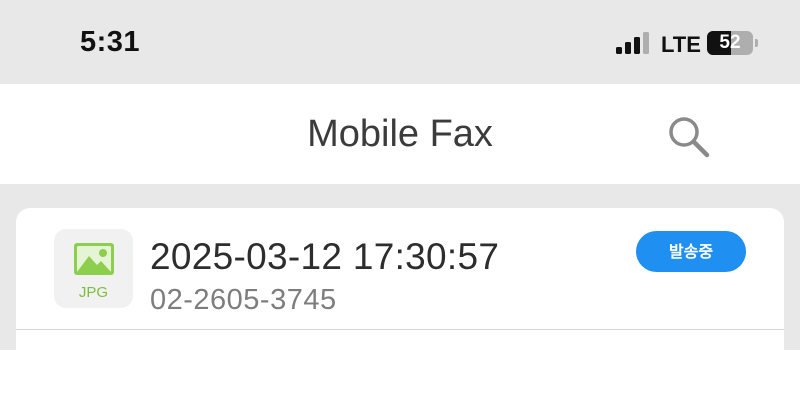  Describe the element at coordinates (94, 259) in the screenshot. I see `image-icon` at that location.